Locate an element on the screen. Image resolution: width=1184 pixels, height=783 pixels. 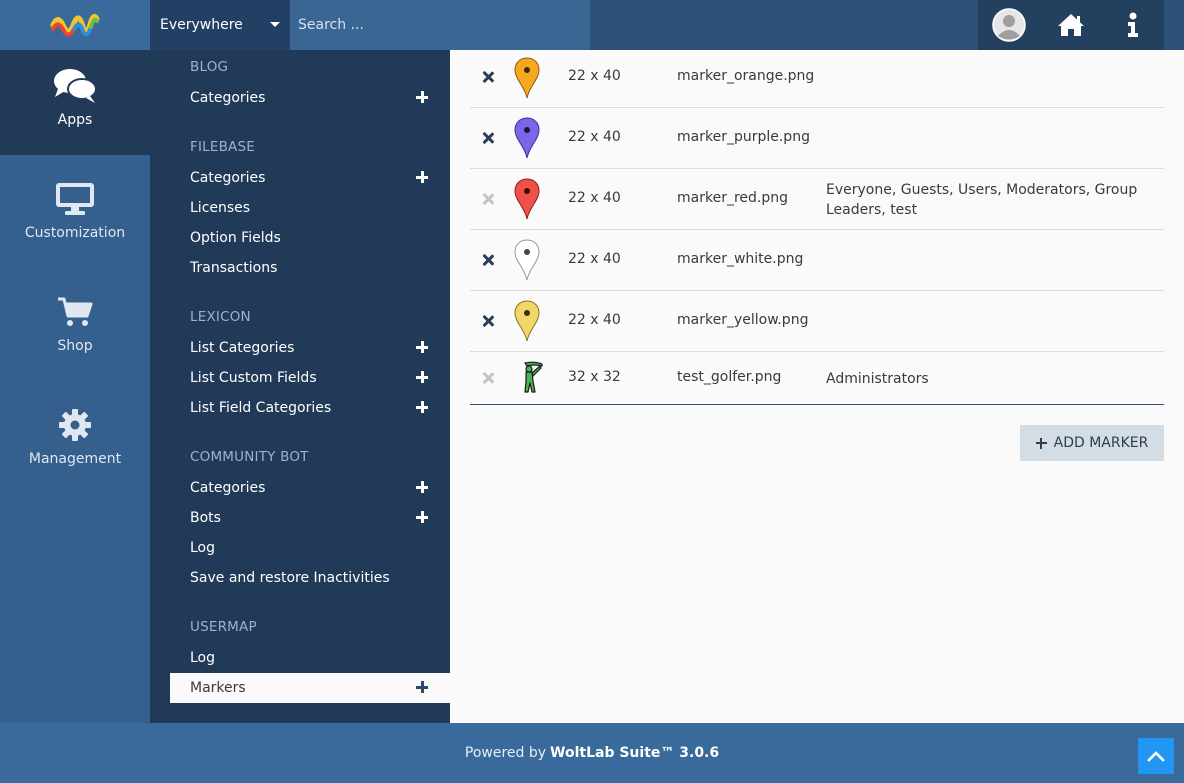
menu-item-lexicon-list-custom-fields: List Custom Fields is located at coordinates (310, 378).